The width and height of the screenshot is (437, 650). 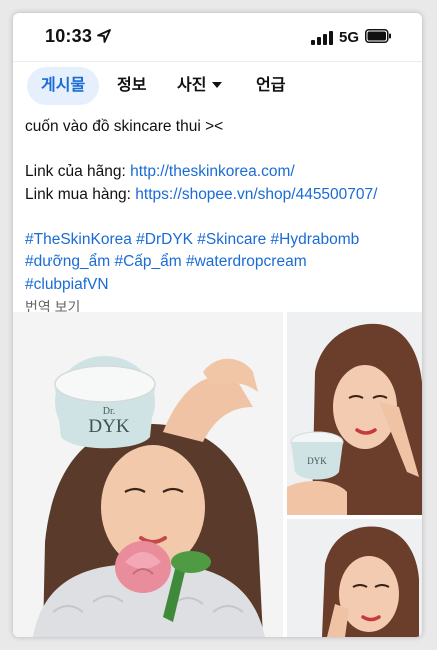 What do you see at coordinates (354, 413) in the screenshot?
I see `post-photo-2: DYK` at bounding box center [354, 413].